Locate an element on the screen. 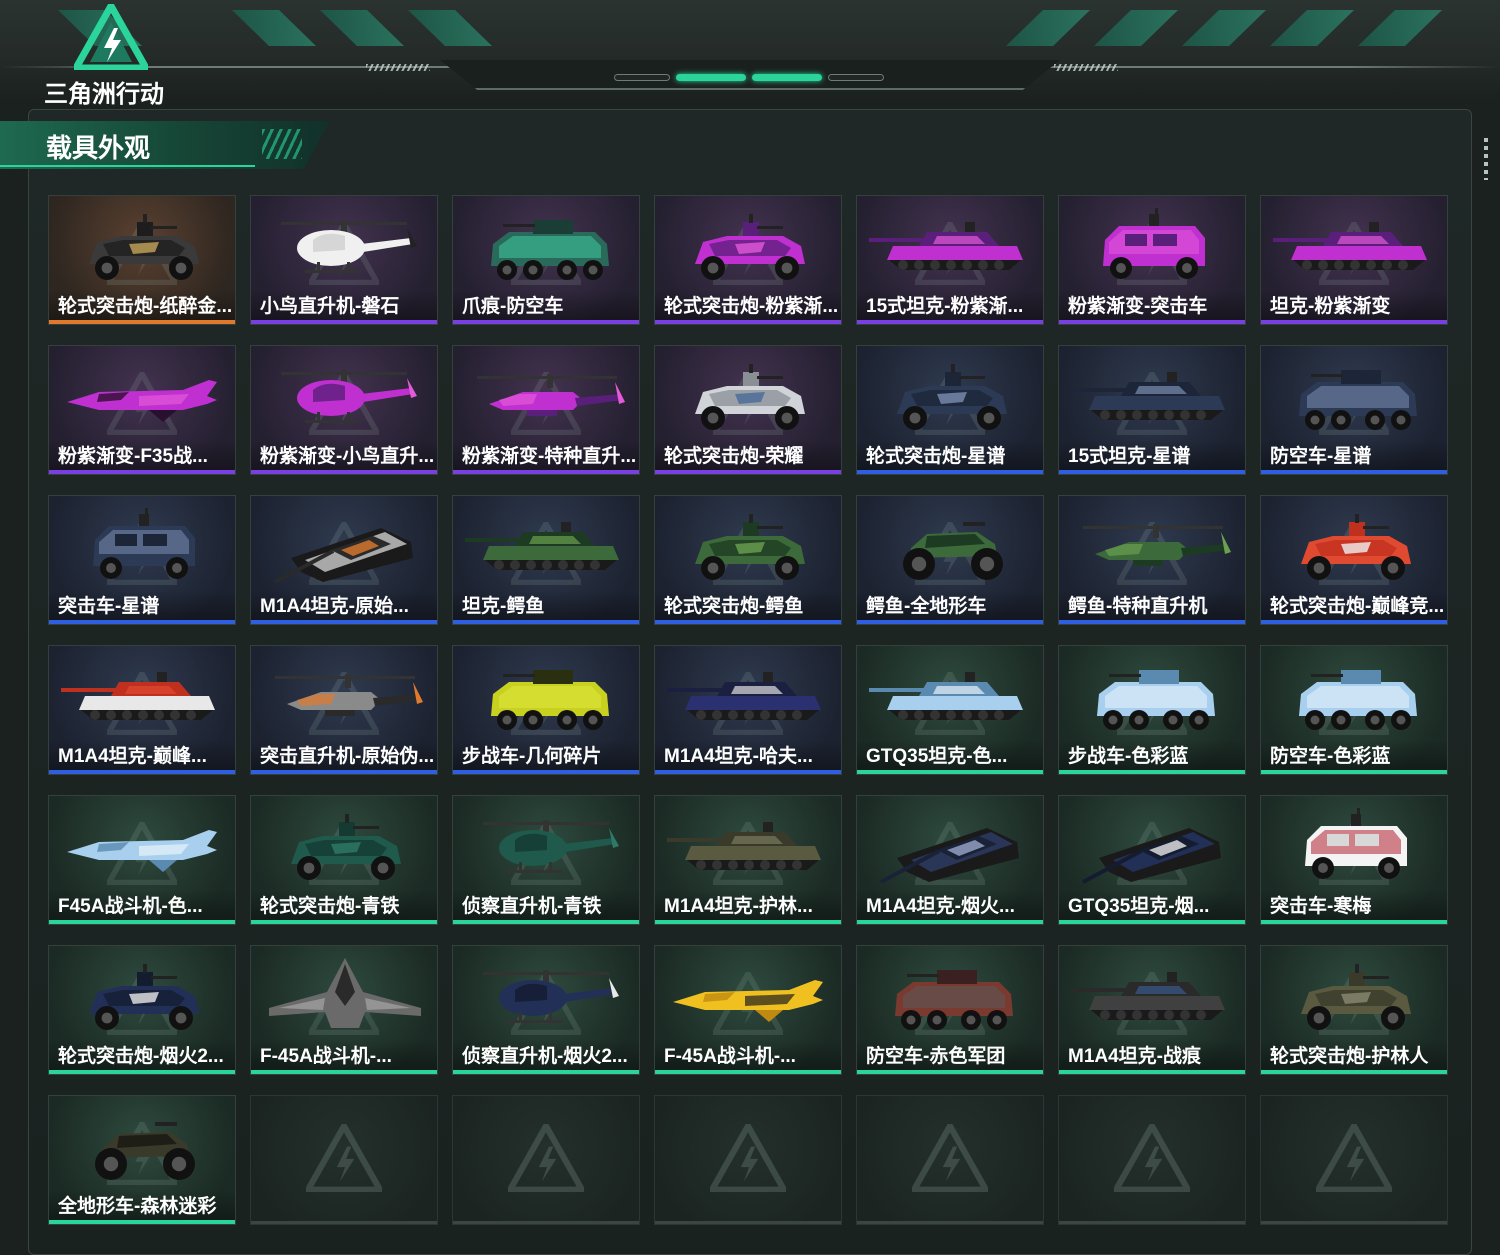 This screenshot has width=1500, height=1255. slot-bar is located at coordinates (1354, 1222).